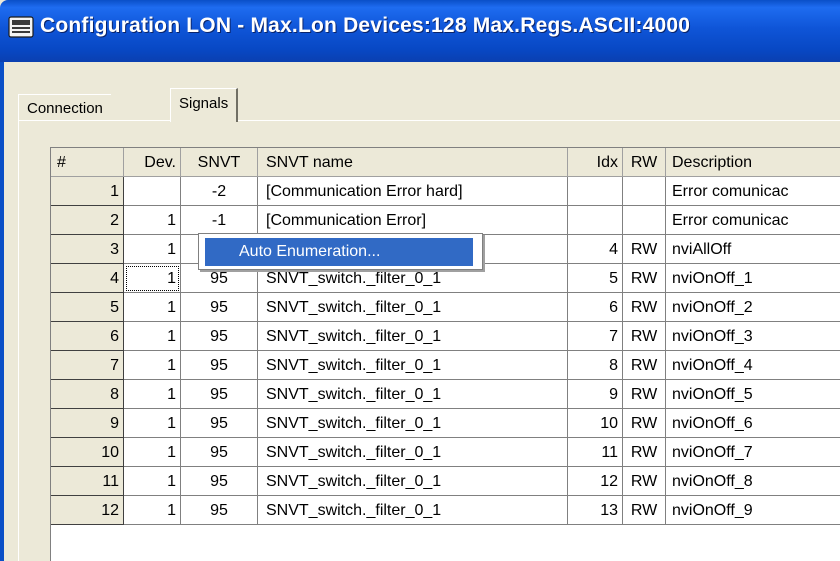 The height and width of the screenshot is (561, 840). I want to click on idx-cell: 6, so click(595, 307).